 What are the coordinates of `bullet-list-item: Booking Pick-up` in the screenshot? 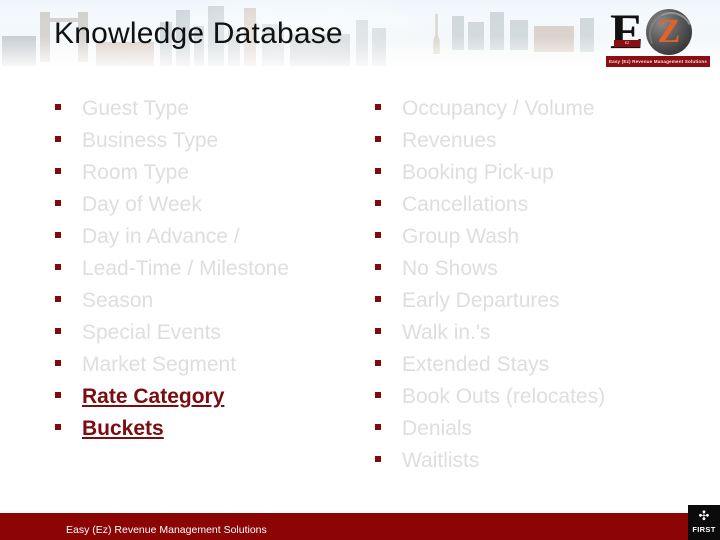 It's located at (540, 176).